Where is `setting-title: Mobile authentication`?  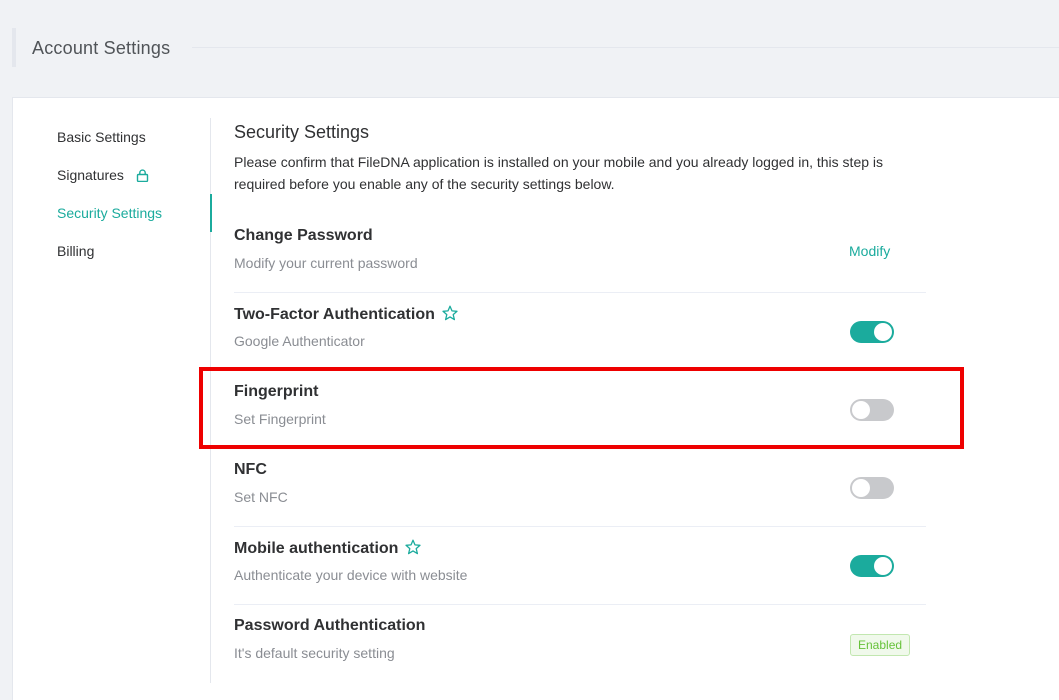
setting-title: Mobile authentication is located at coordinates (328, 549).